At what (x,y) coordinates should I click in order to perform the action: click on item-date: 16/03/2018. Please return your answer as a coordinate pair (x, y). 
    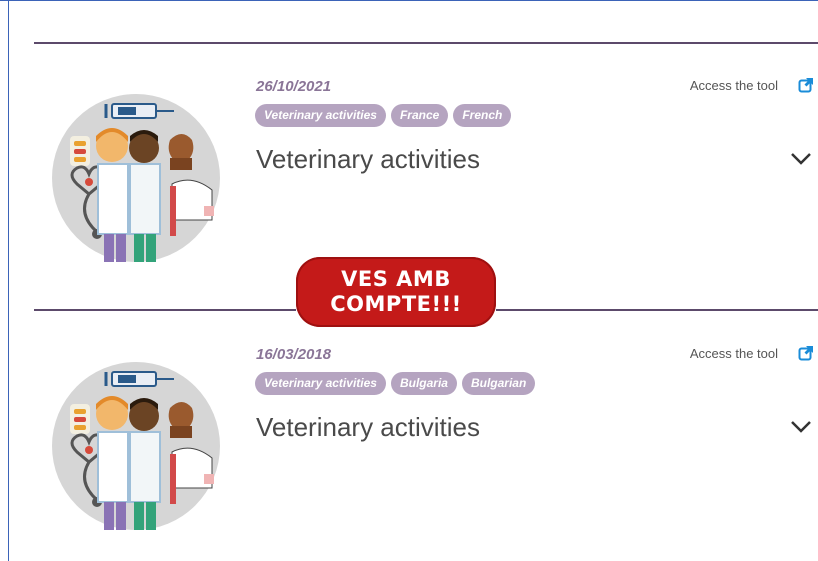
    Looking at the image, I should click on (294, 354).